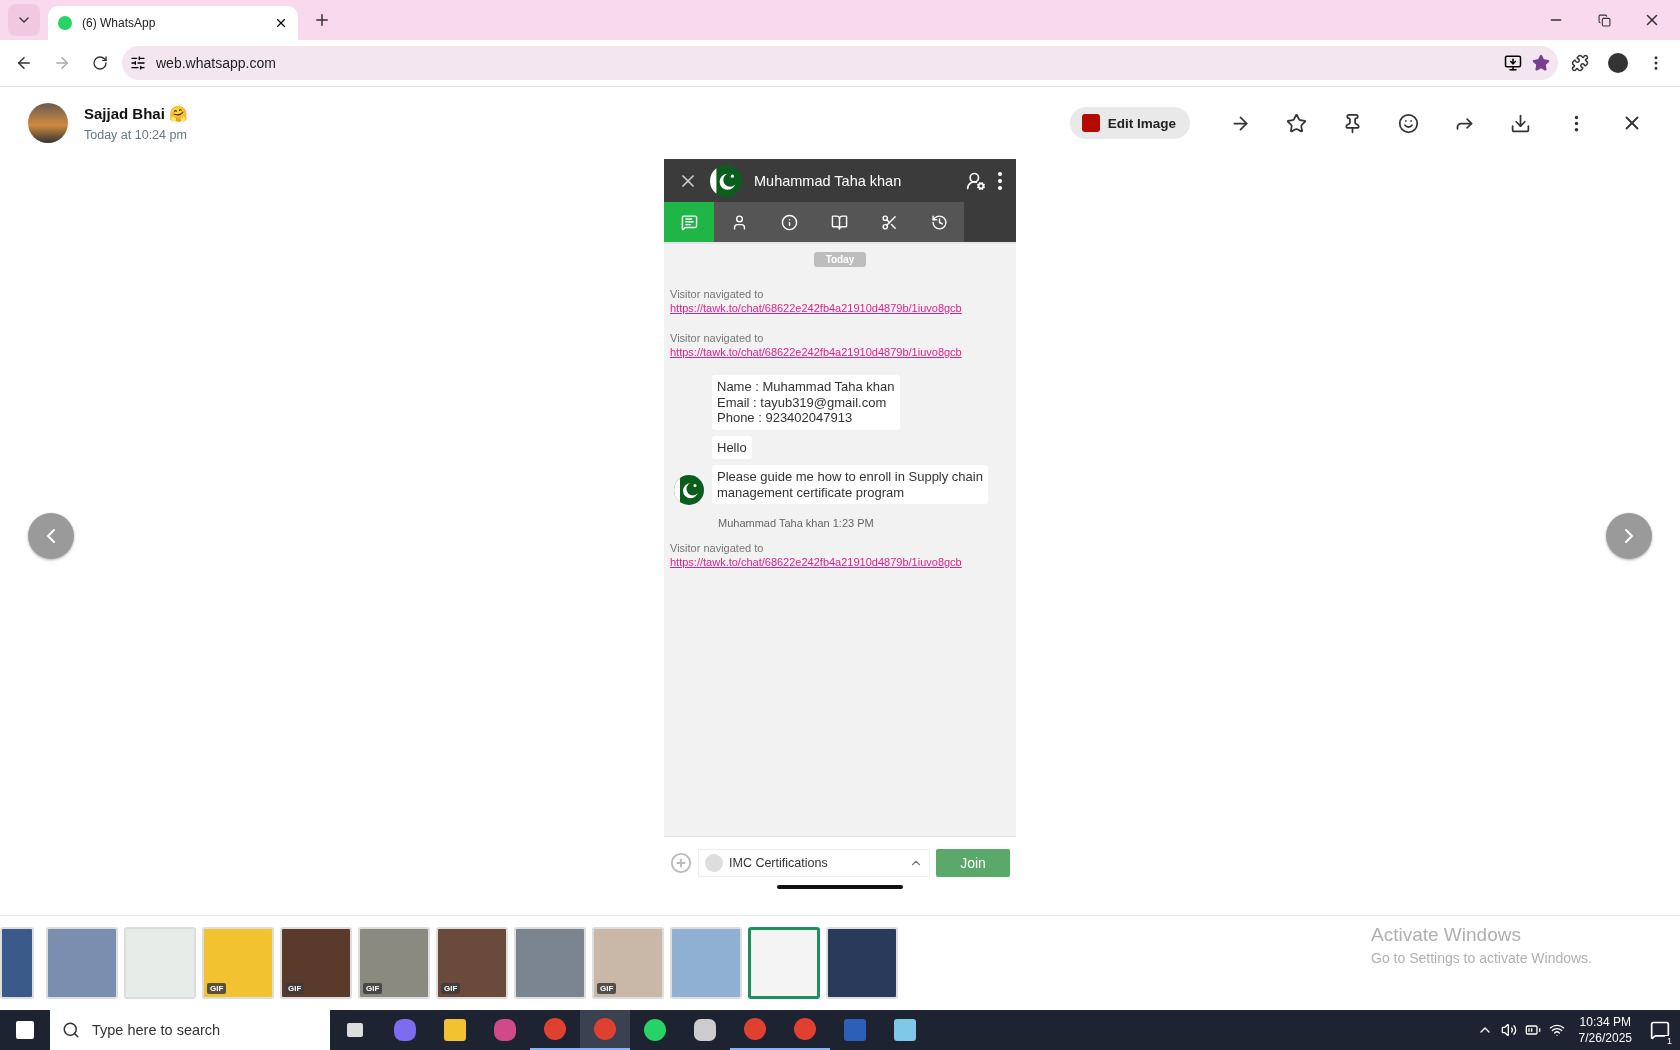  What do you see at coordinates (190, 1030) in the screenshot?
I see `taskbar-search-field: Type here to search` at bounding box center [190, 1030].